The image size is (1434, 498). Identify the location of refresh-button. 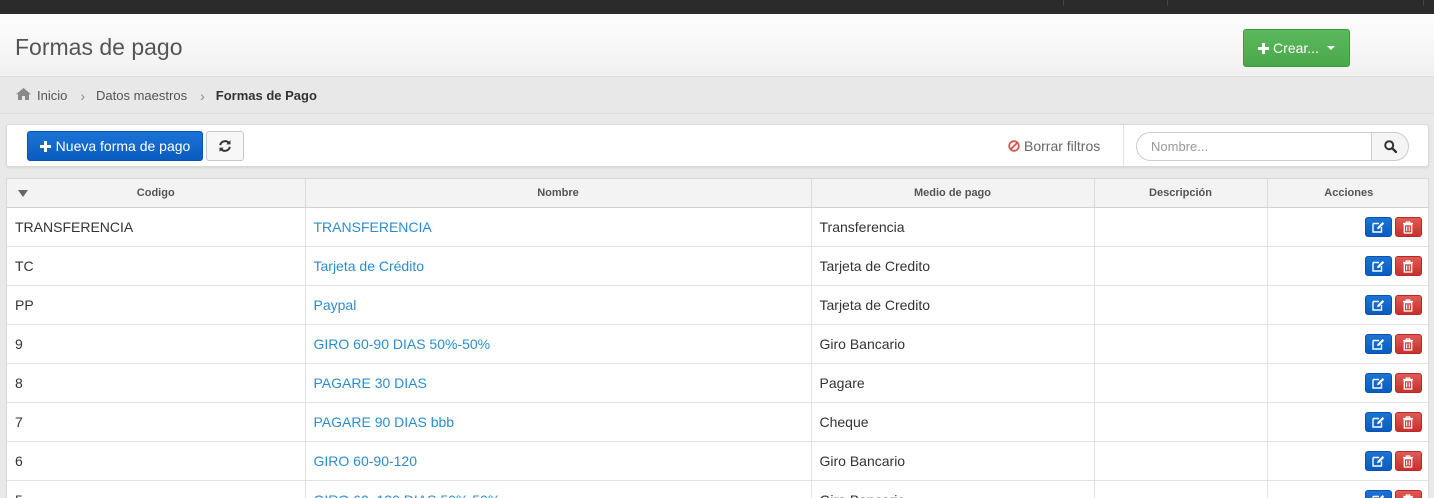
(225, 146).